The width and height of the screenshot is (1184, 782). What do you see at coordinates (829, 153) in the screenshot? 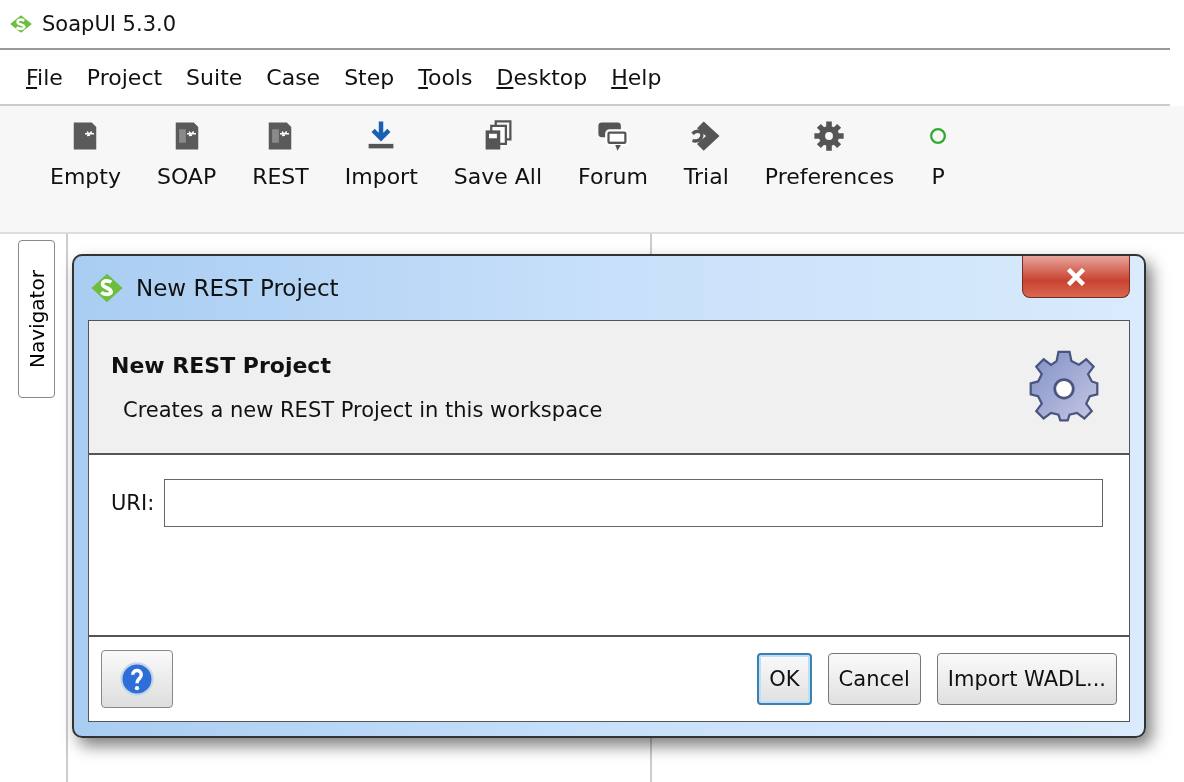
I see `toolbar-button: Preferences` at bounding box center [829, 153].